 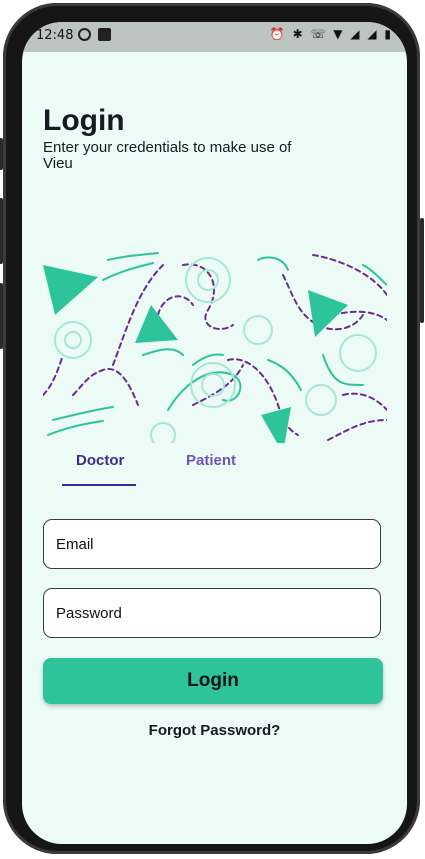 I want to click on tab-doctor: Doctor, so click(x=100, y=460).